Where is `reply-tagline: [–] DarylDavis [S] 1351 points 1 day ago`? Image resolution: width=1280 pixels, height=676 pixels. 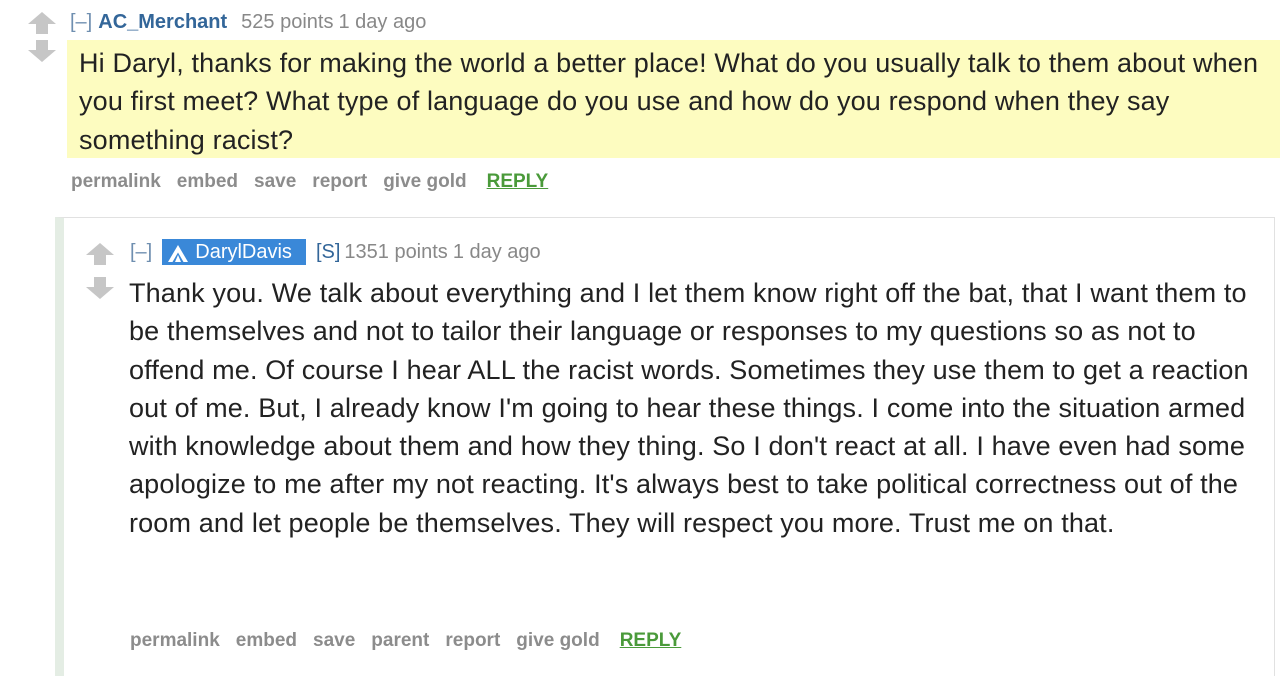
reply-tagline: [–] DarylDavis [S] 1351 points 1 day ago is located at coordinates (335, 252).